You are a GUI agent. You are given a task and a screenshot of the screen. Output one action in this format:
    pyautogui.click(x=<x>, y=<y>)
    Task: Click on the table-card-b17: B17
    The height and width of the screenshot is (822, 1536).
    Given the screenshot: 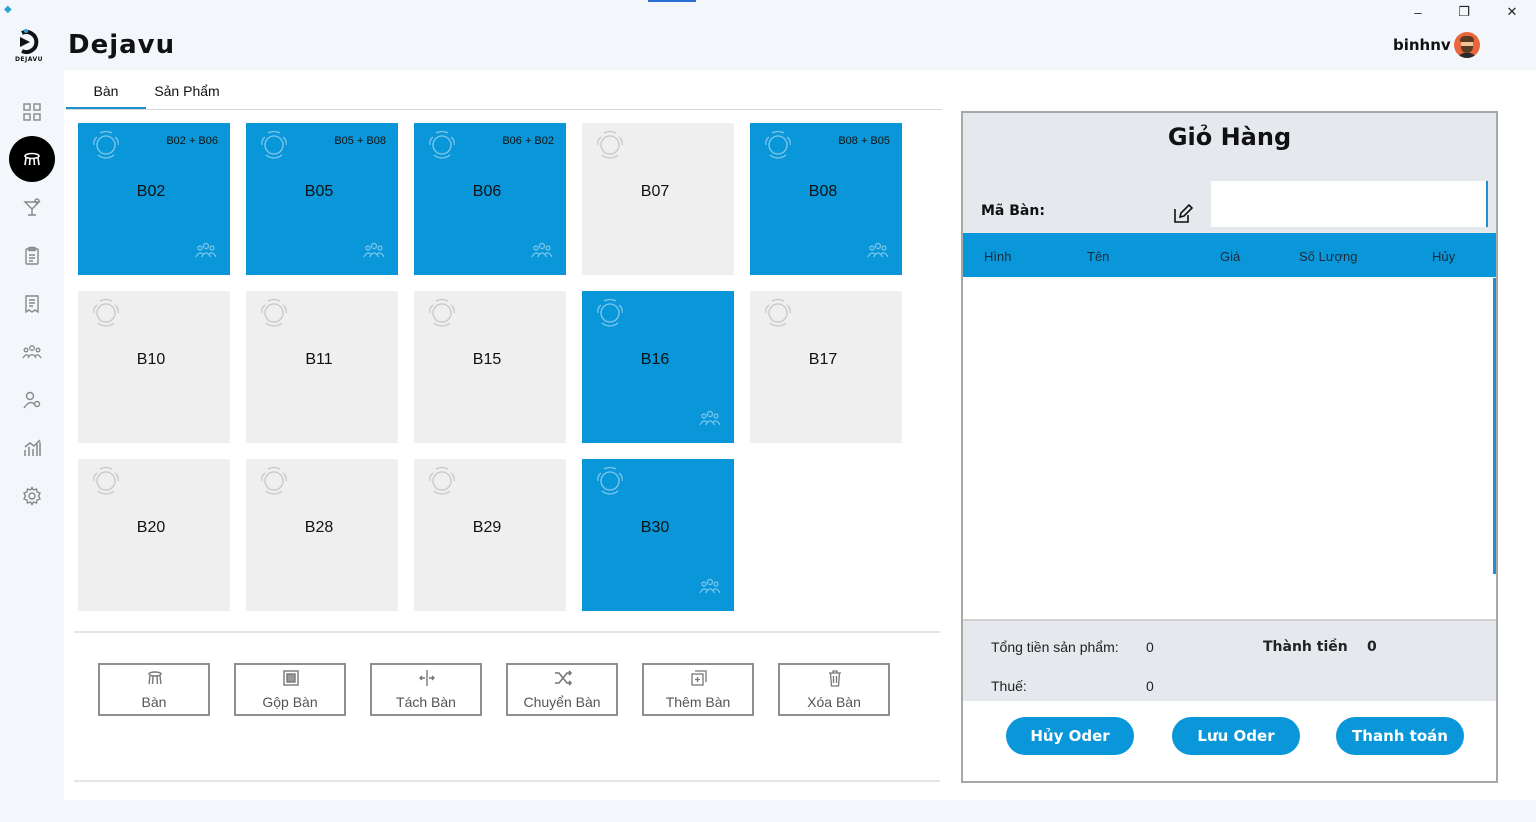 What is the action you would take?
    pyautogui.click(x=826, y=367)
    